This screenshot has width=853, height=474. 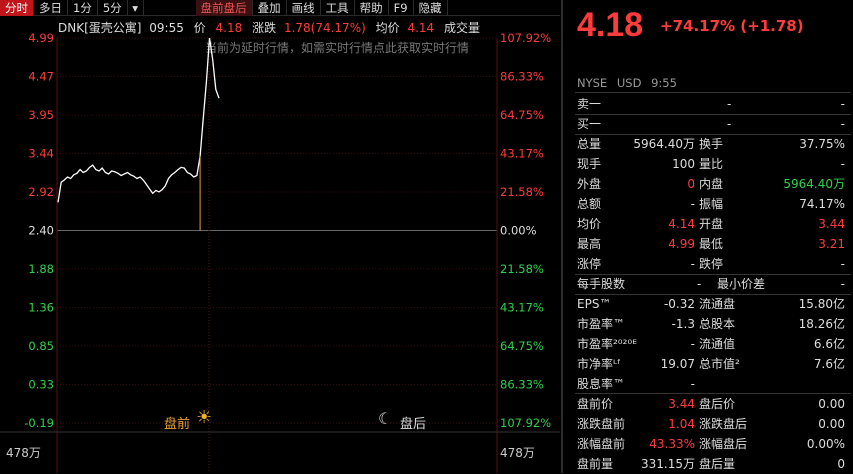 I want to click on lot-label: 每手股数, so click(x=601, y=284).